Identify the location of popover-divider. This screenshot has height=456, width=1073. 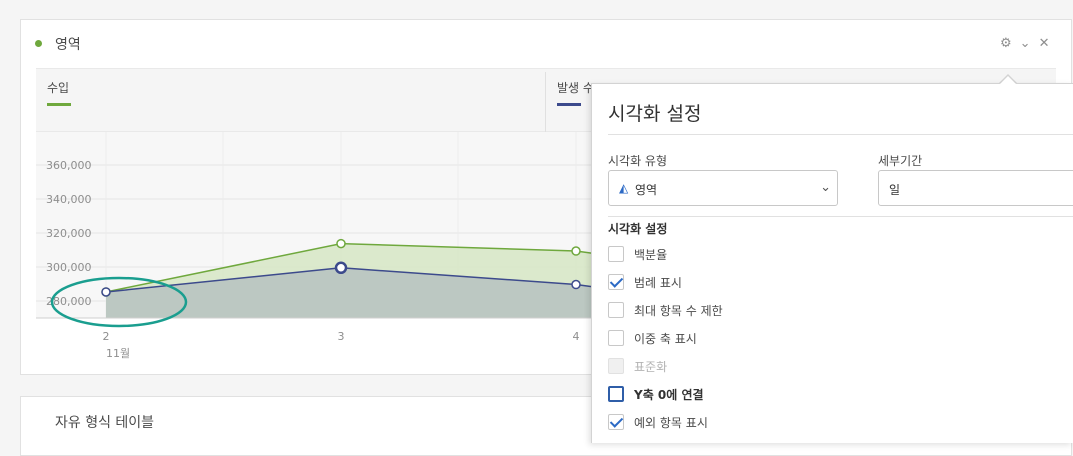
(840, 134).